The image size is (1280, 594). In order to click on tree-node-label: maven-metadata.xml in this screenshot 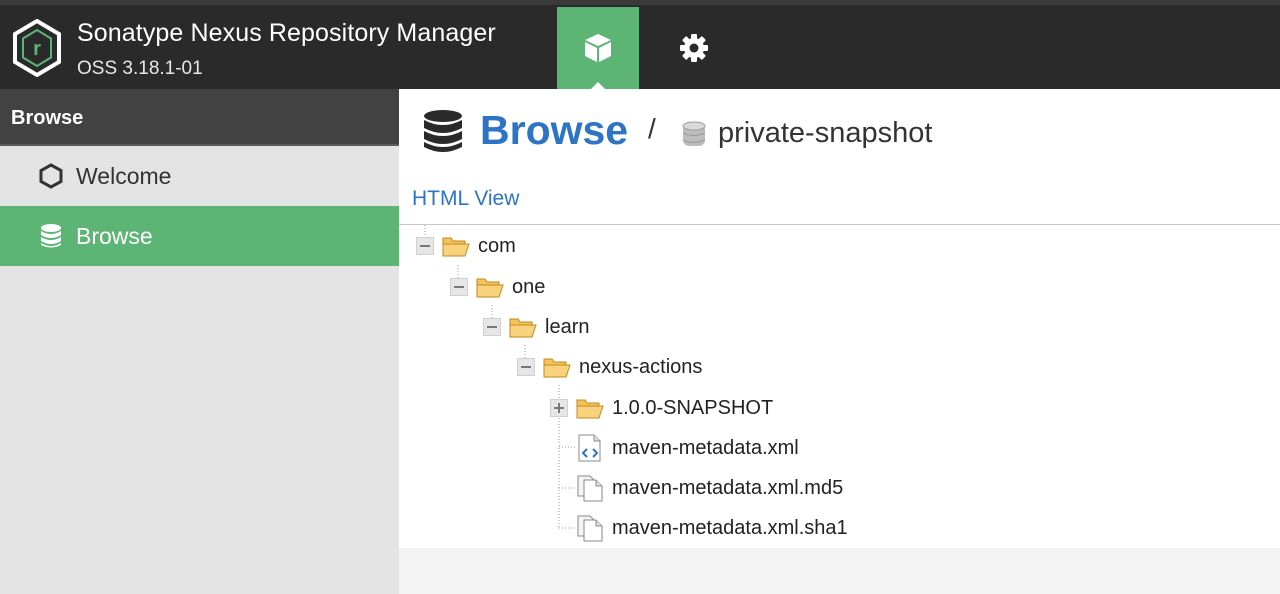, I will do `click(705, 447)`.